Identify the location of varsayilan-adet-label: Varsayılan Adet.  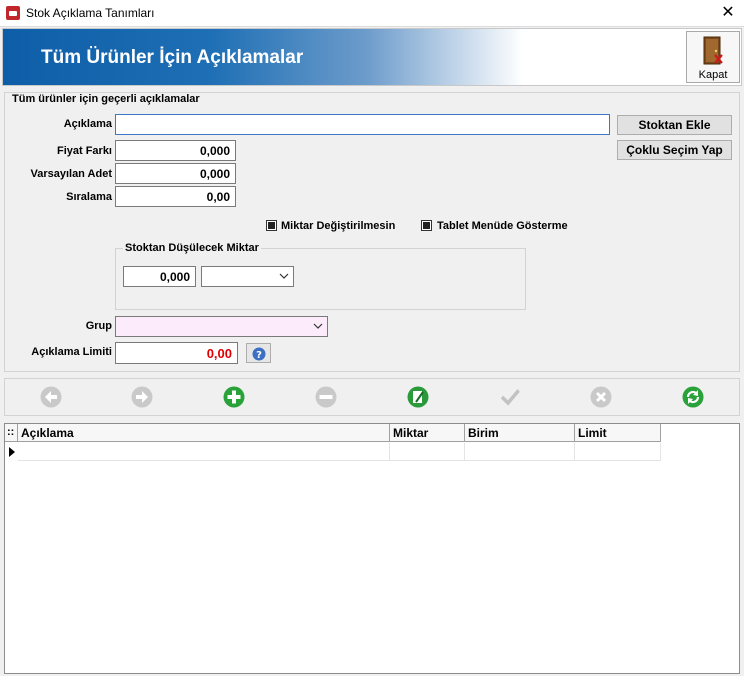
(71, 174).